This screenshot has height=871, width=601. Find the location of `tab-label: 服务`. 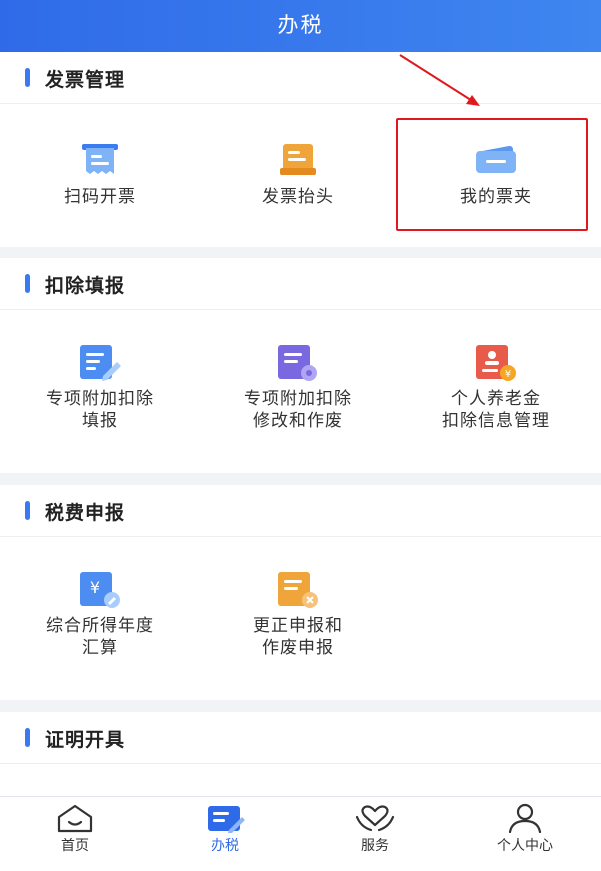

tab-label: 服务 is located at coordinates (375, 846).